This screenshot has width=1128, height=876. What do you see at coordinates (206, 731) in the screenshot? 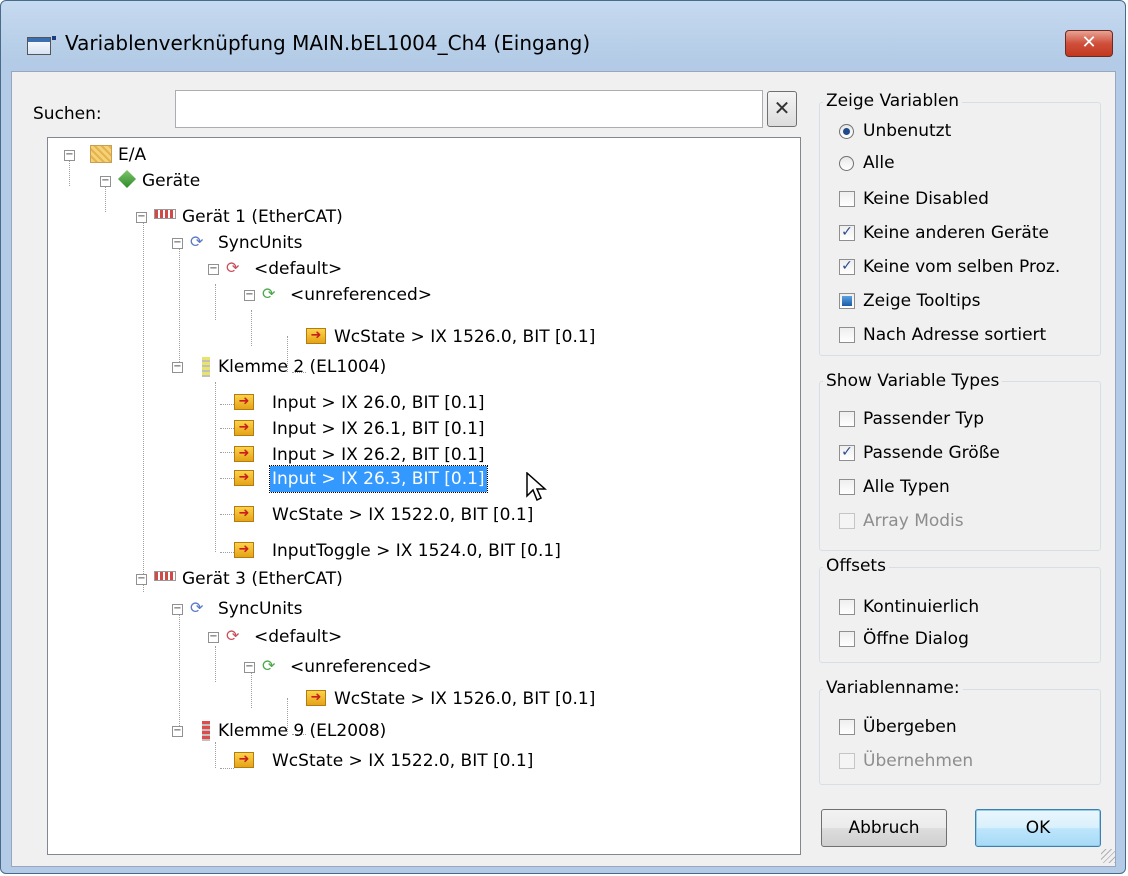
I see `terminal-el2008-icon` at bounding box center [206, 731].